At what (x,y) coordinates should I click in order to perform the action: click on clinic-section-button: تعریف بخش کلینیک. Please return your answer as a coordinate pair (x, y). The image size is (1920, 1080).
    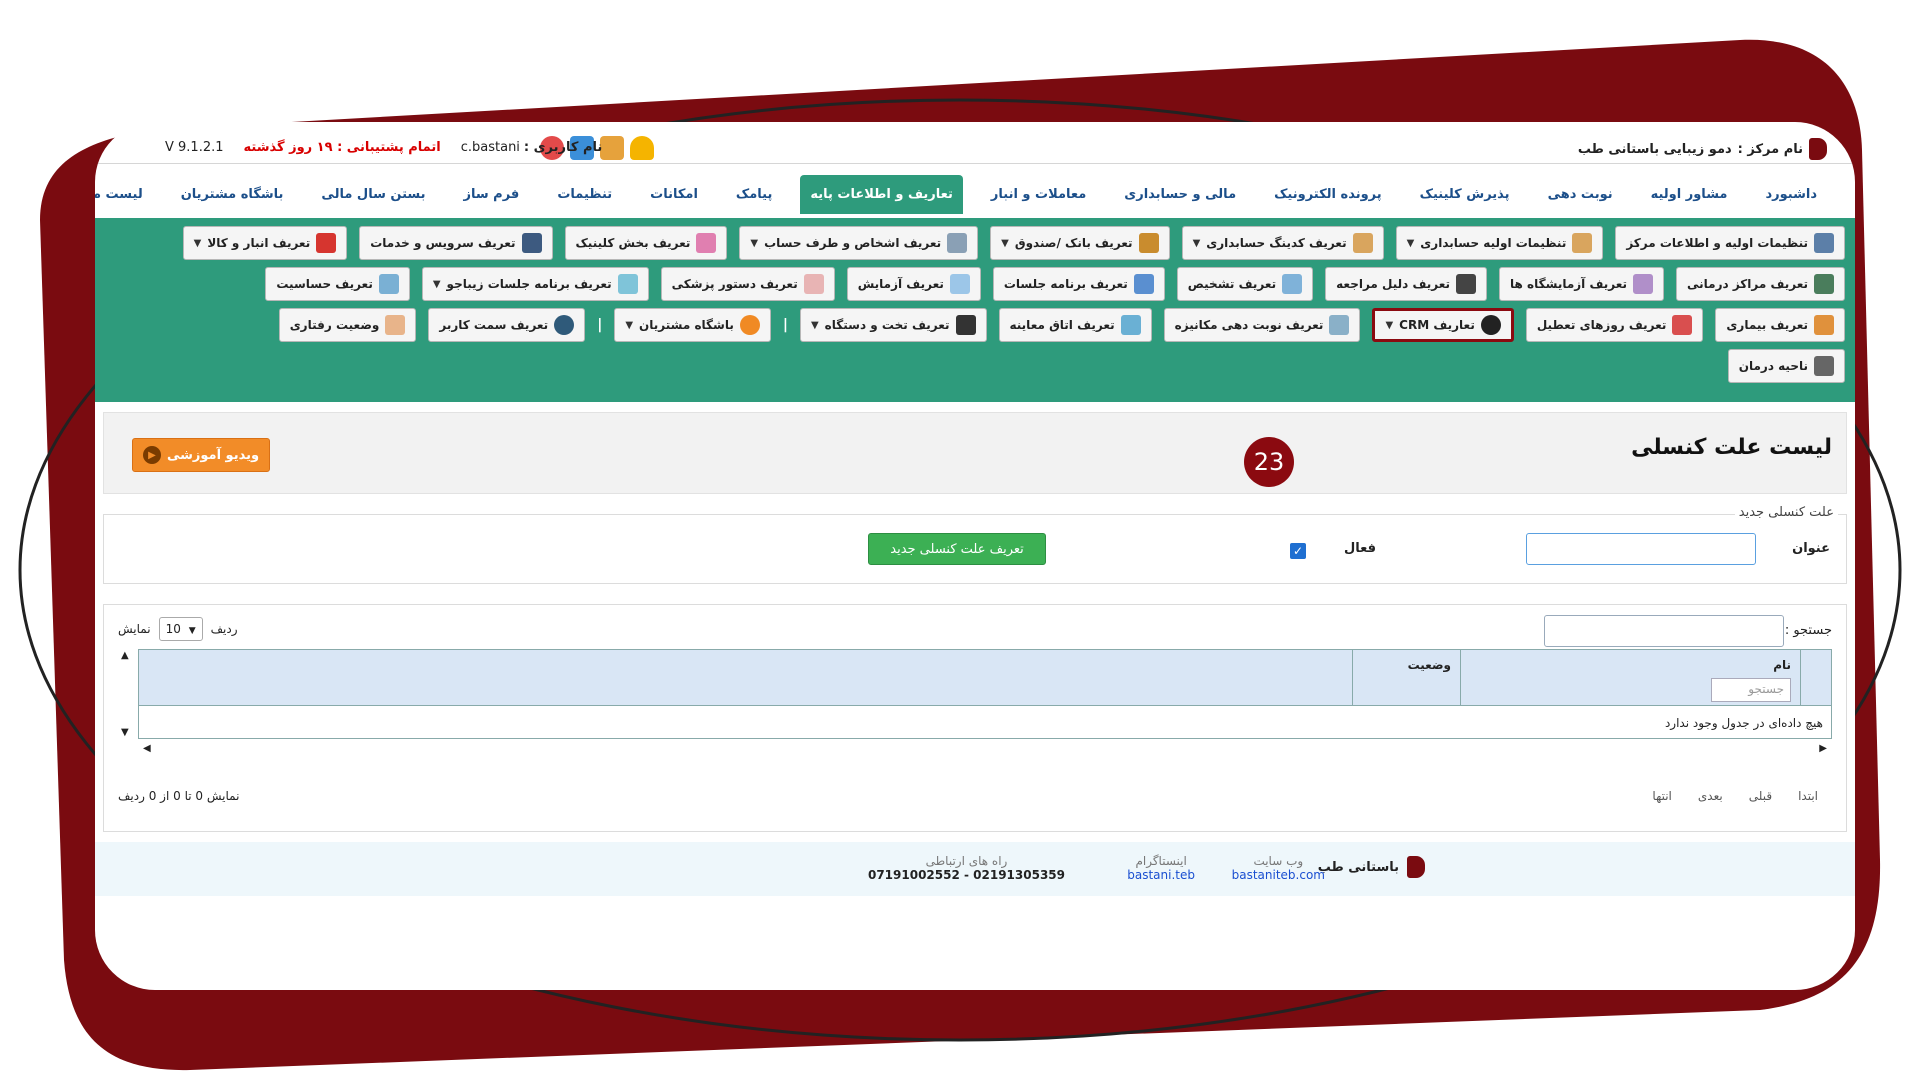
    Looking at the image, I should click on (646, 243).